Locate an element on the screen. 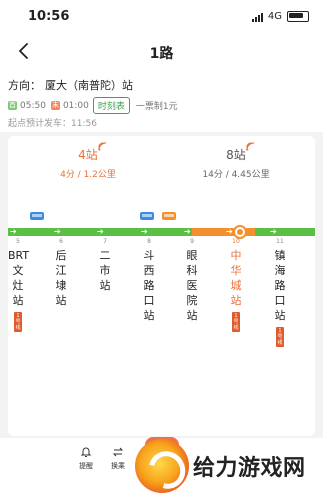 The height and width of the screenshot is (500, 323). station-name: 中华城站 is located at coordinates (236, 278).